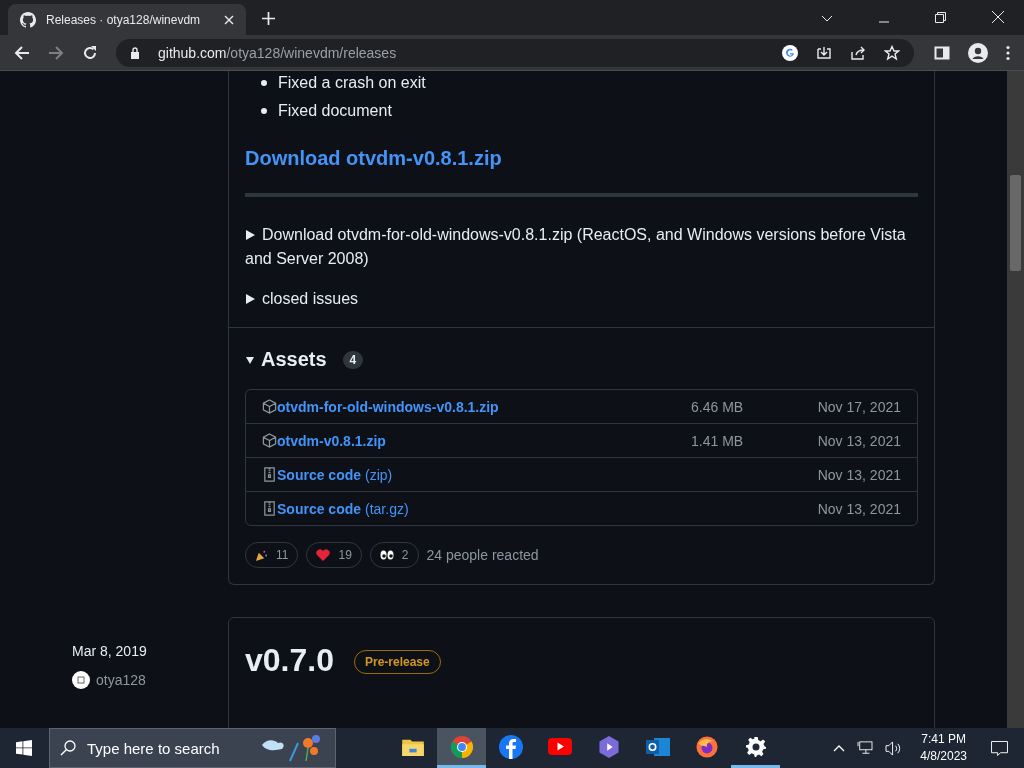  I want to click on play-hexagon-icon, so click(608, 746).